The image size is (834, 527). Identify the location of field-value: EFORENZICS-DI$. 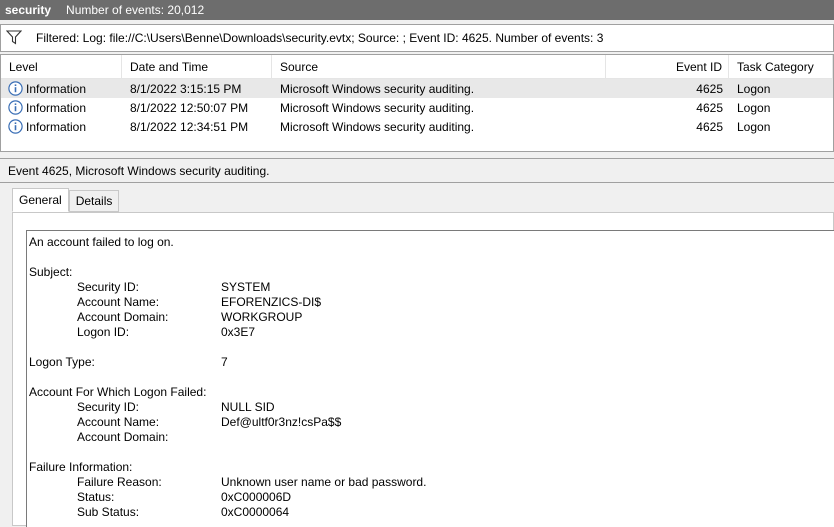
(271, 302).